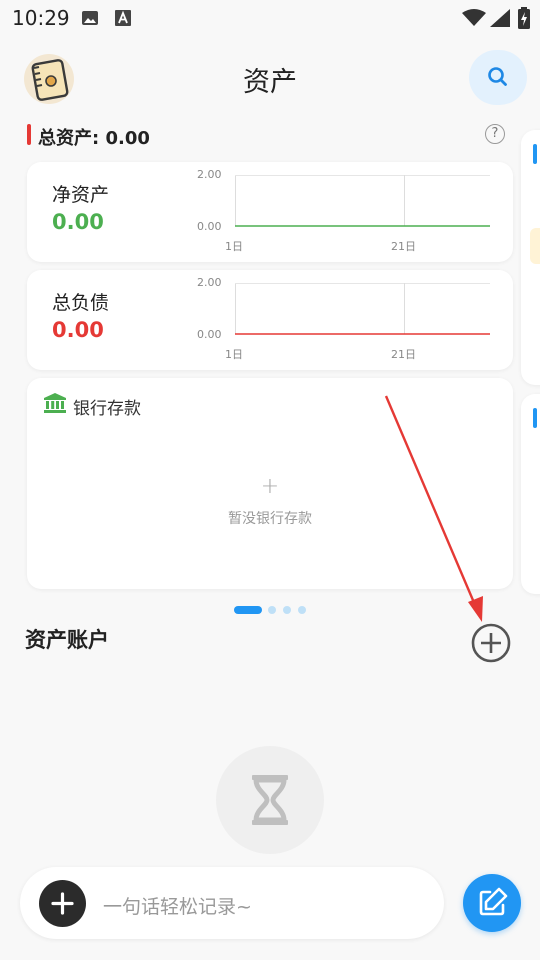  Describe the element at coordinates (29, 134) in the screenshot. I see `total-assets-marker` at that location.